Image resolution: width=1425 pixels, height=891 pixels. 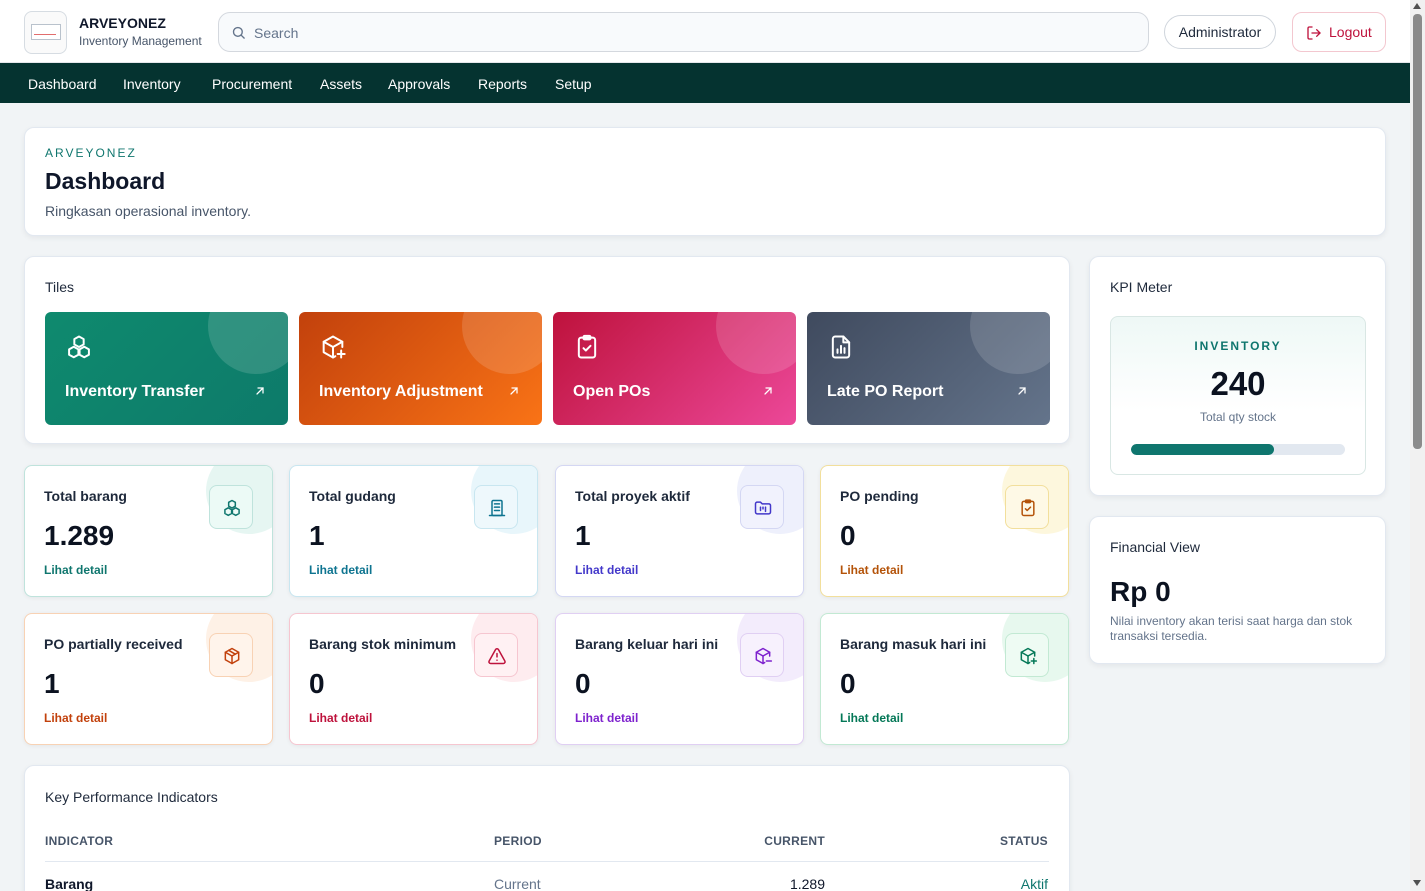 I want to click on stat-label: Barang masuk hari ini, so click(x=913, y=644).